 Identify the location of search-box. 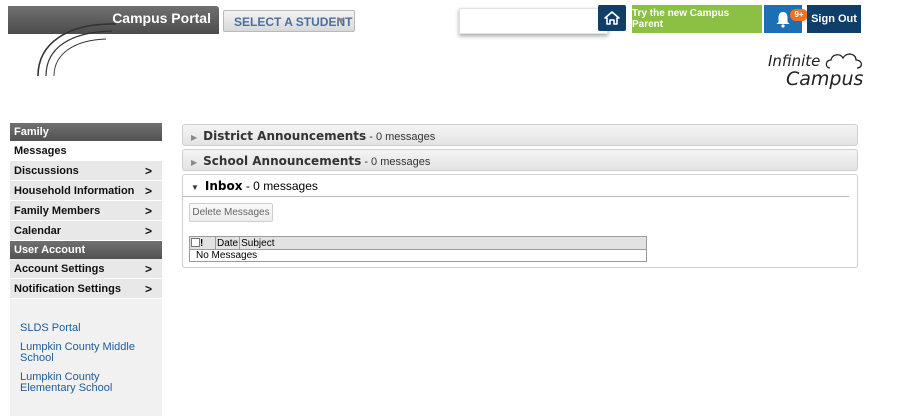
(533, 21).